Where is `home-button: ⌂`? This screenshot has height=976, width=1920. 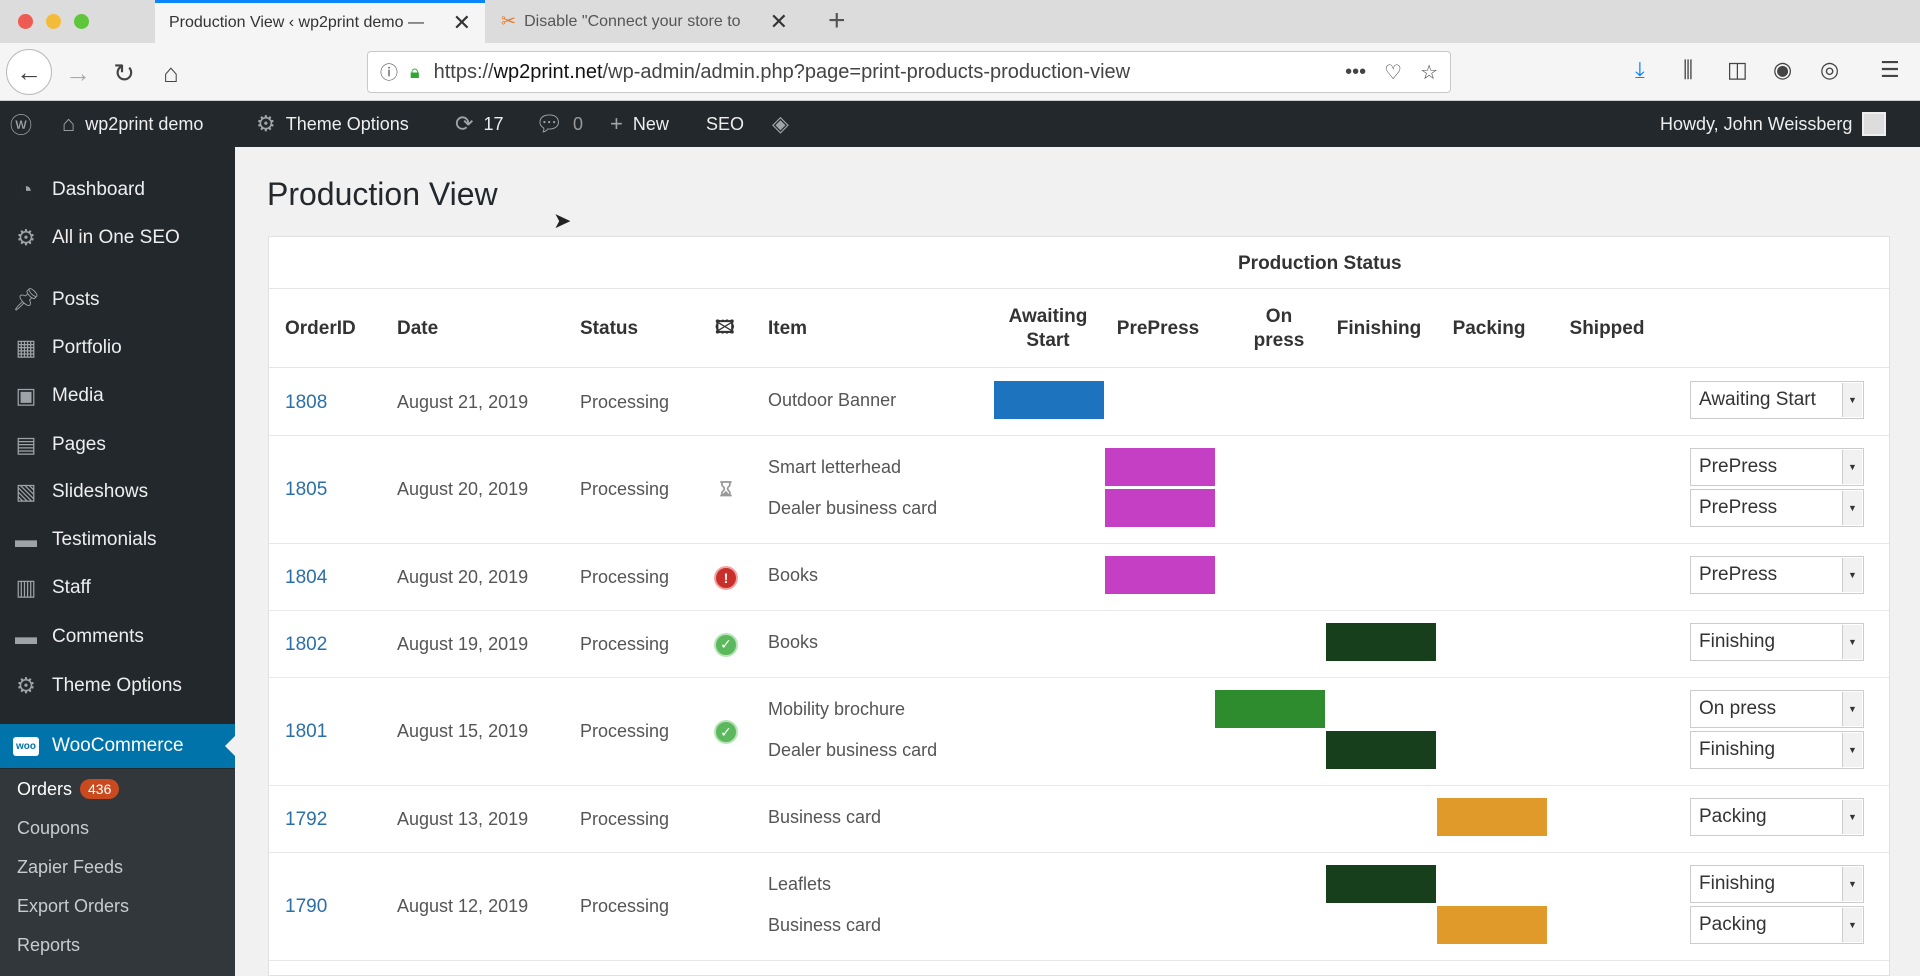
home-button: ⌂ is located at coordinates (171, 73).